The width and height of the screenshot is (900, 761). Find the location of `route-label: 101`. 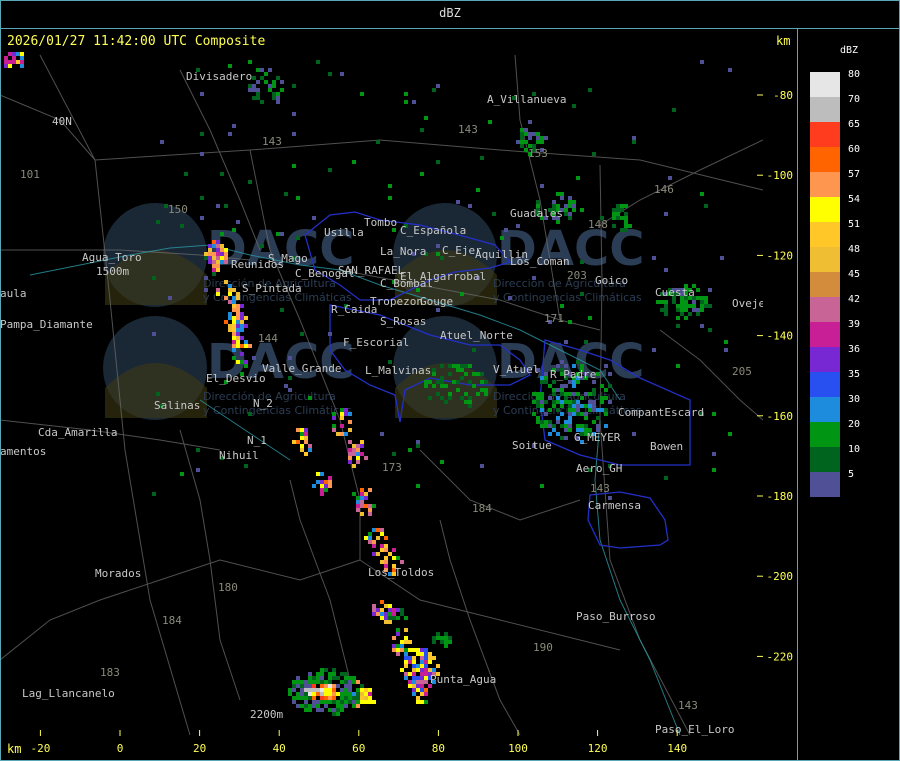

route-label: 101 is located at coordinates (30, 174).